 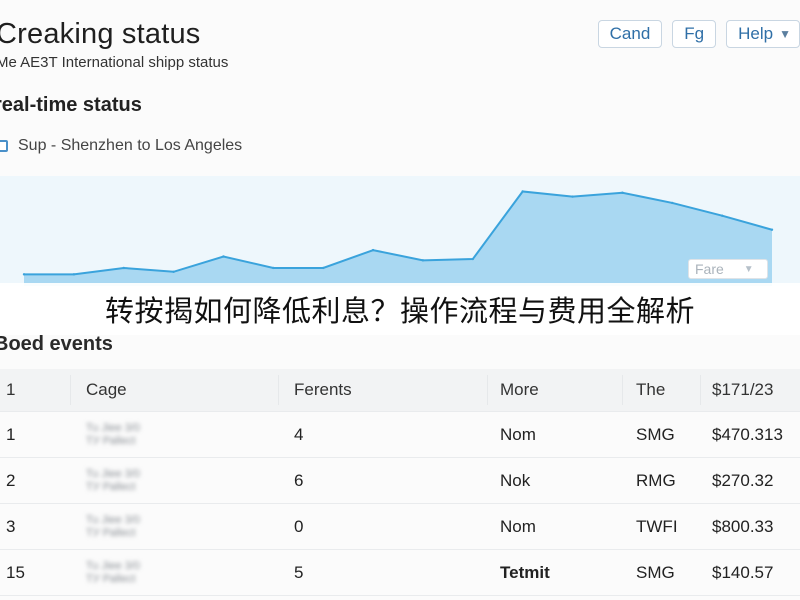 I want to click on row-amount: $270.32, so click(x=743, y=480).